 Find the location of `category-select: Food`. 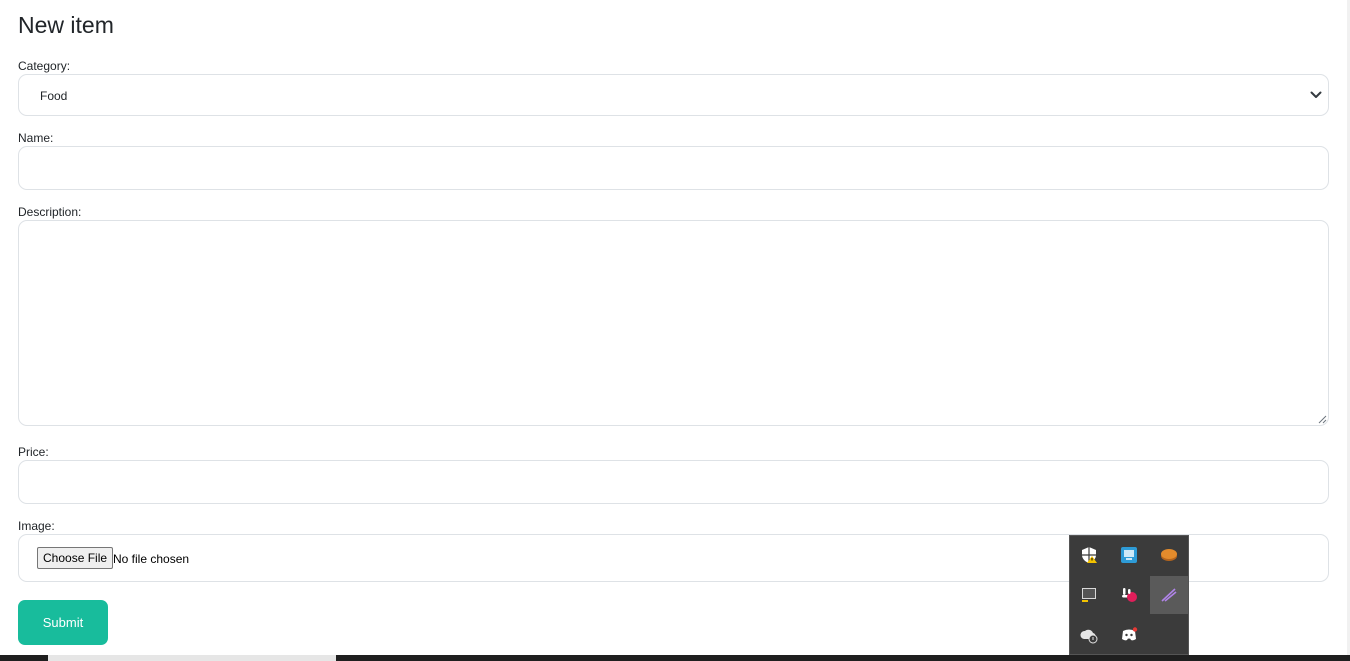

category-select: Food is located at coordinates (673, 95).